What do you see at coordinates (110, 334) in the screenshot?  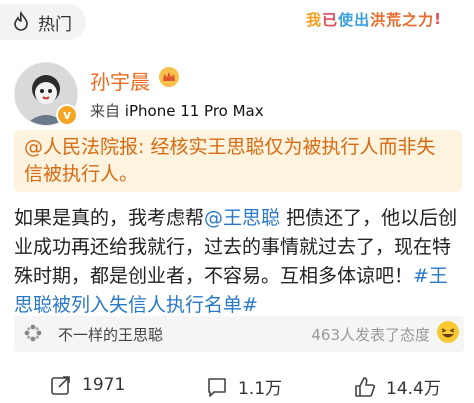 I see `topic-name: 不一样的王思聪` at bounding box center [110, 334].